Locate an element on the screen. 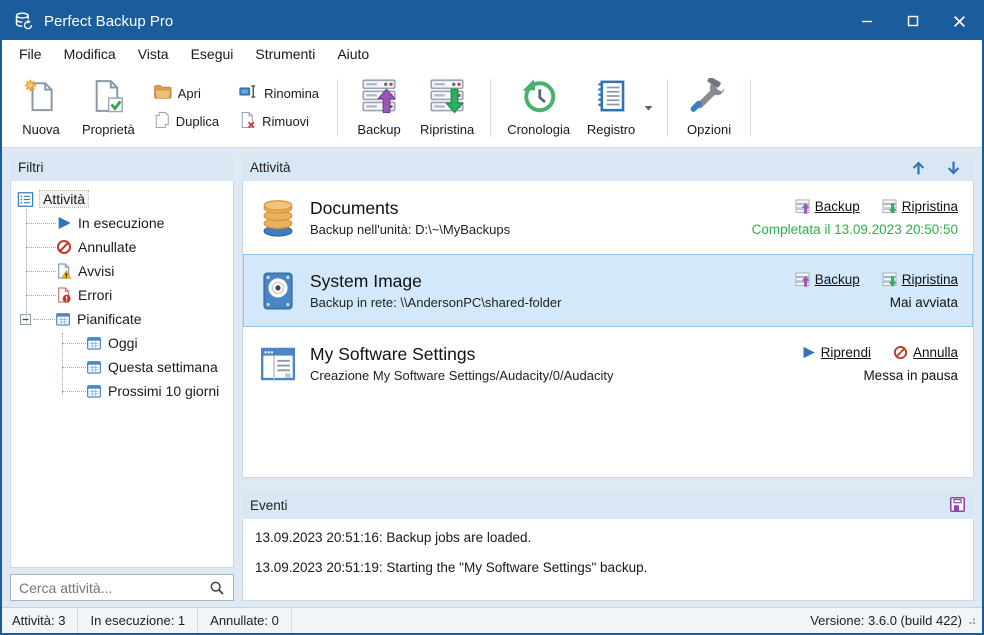  copy-icon is located at coordinates (161, 121).